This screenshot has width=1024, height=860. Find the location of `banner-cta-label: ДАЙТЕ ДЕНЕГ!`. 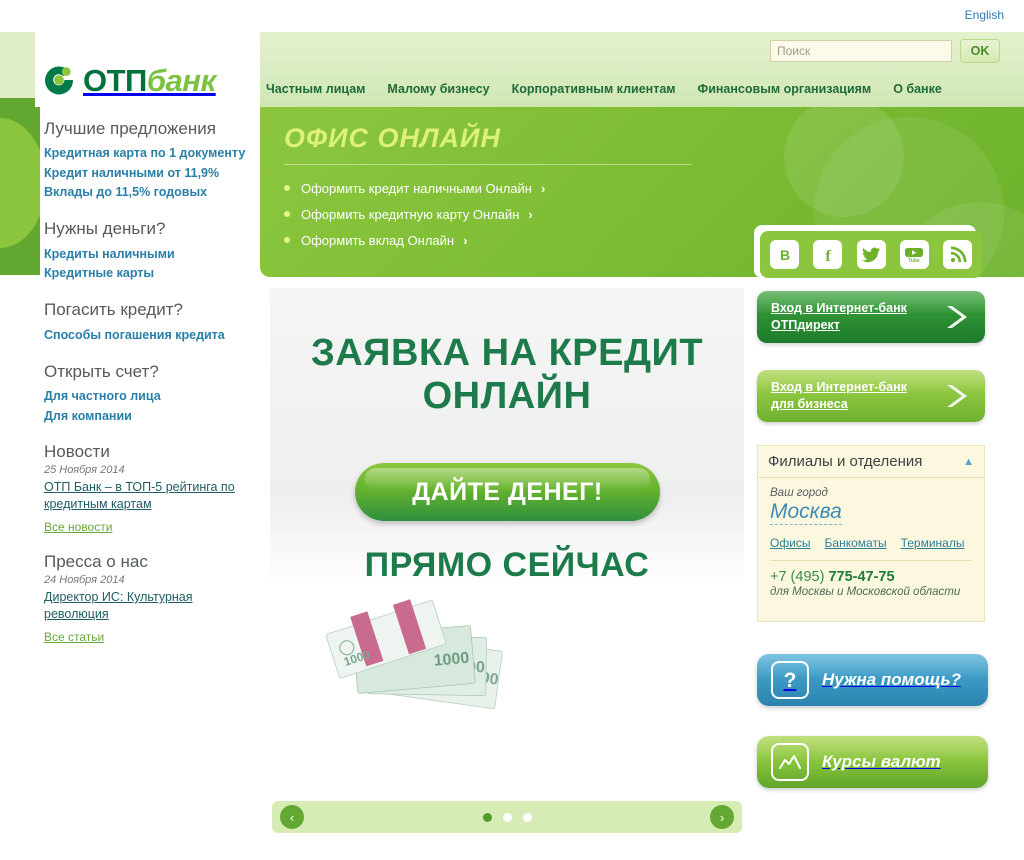

banner-cta-label: ДАЙТЕ ДЕНЕГ! is located at coordinates (507, 491).